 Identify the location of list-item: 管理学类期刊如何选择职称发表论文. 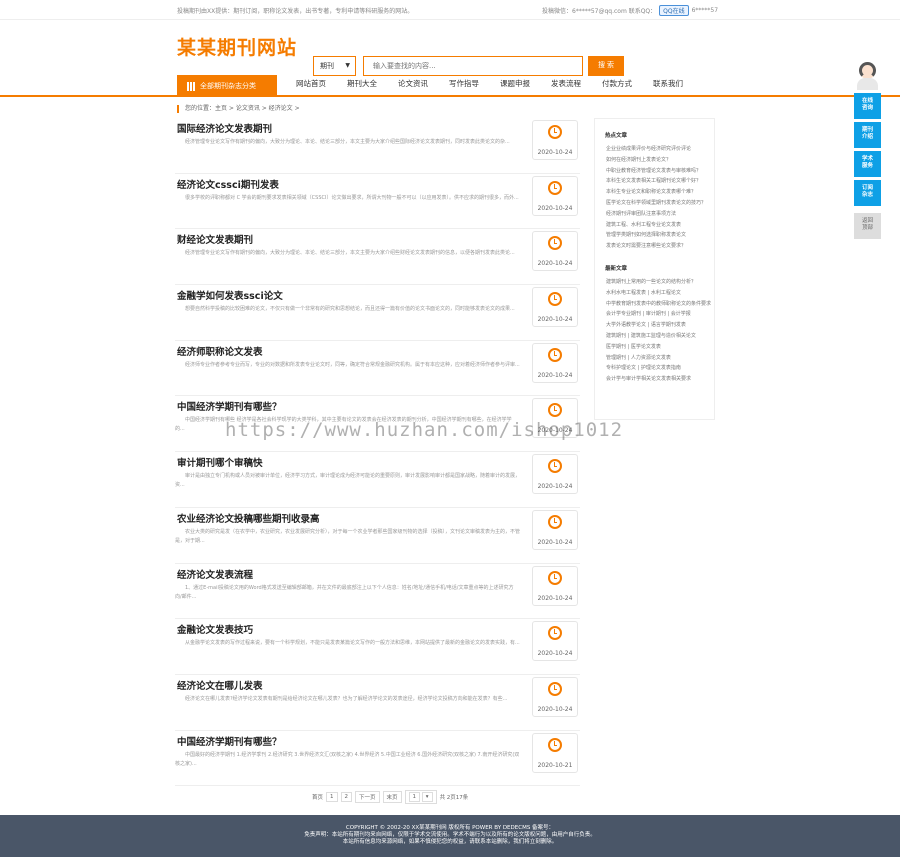
(654, 235).